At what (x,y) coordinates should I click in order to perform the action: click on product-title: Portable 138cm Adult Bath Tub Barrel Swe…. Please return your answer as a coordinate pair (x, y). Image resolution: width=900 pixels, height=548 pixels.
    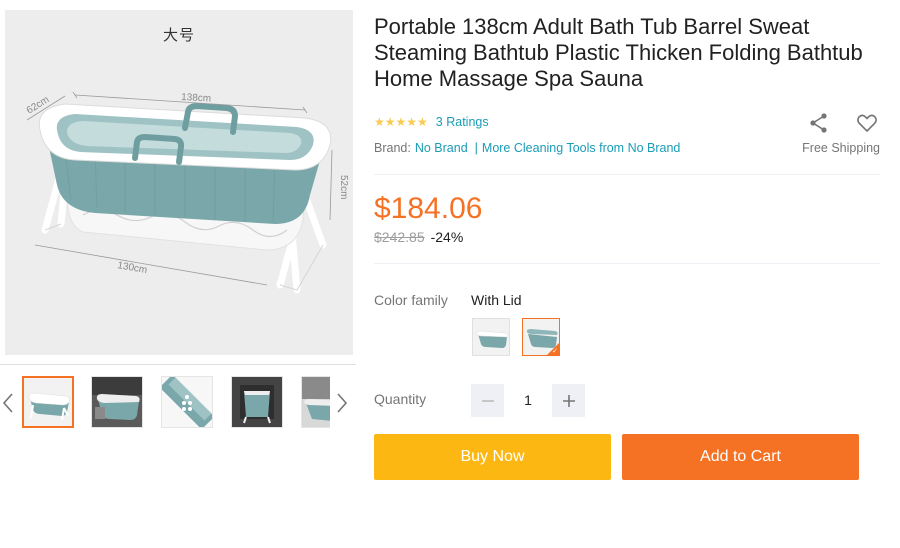
    Looking at the image, I should click on (618, 52).